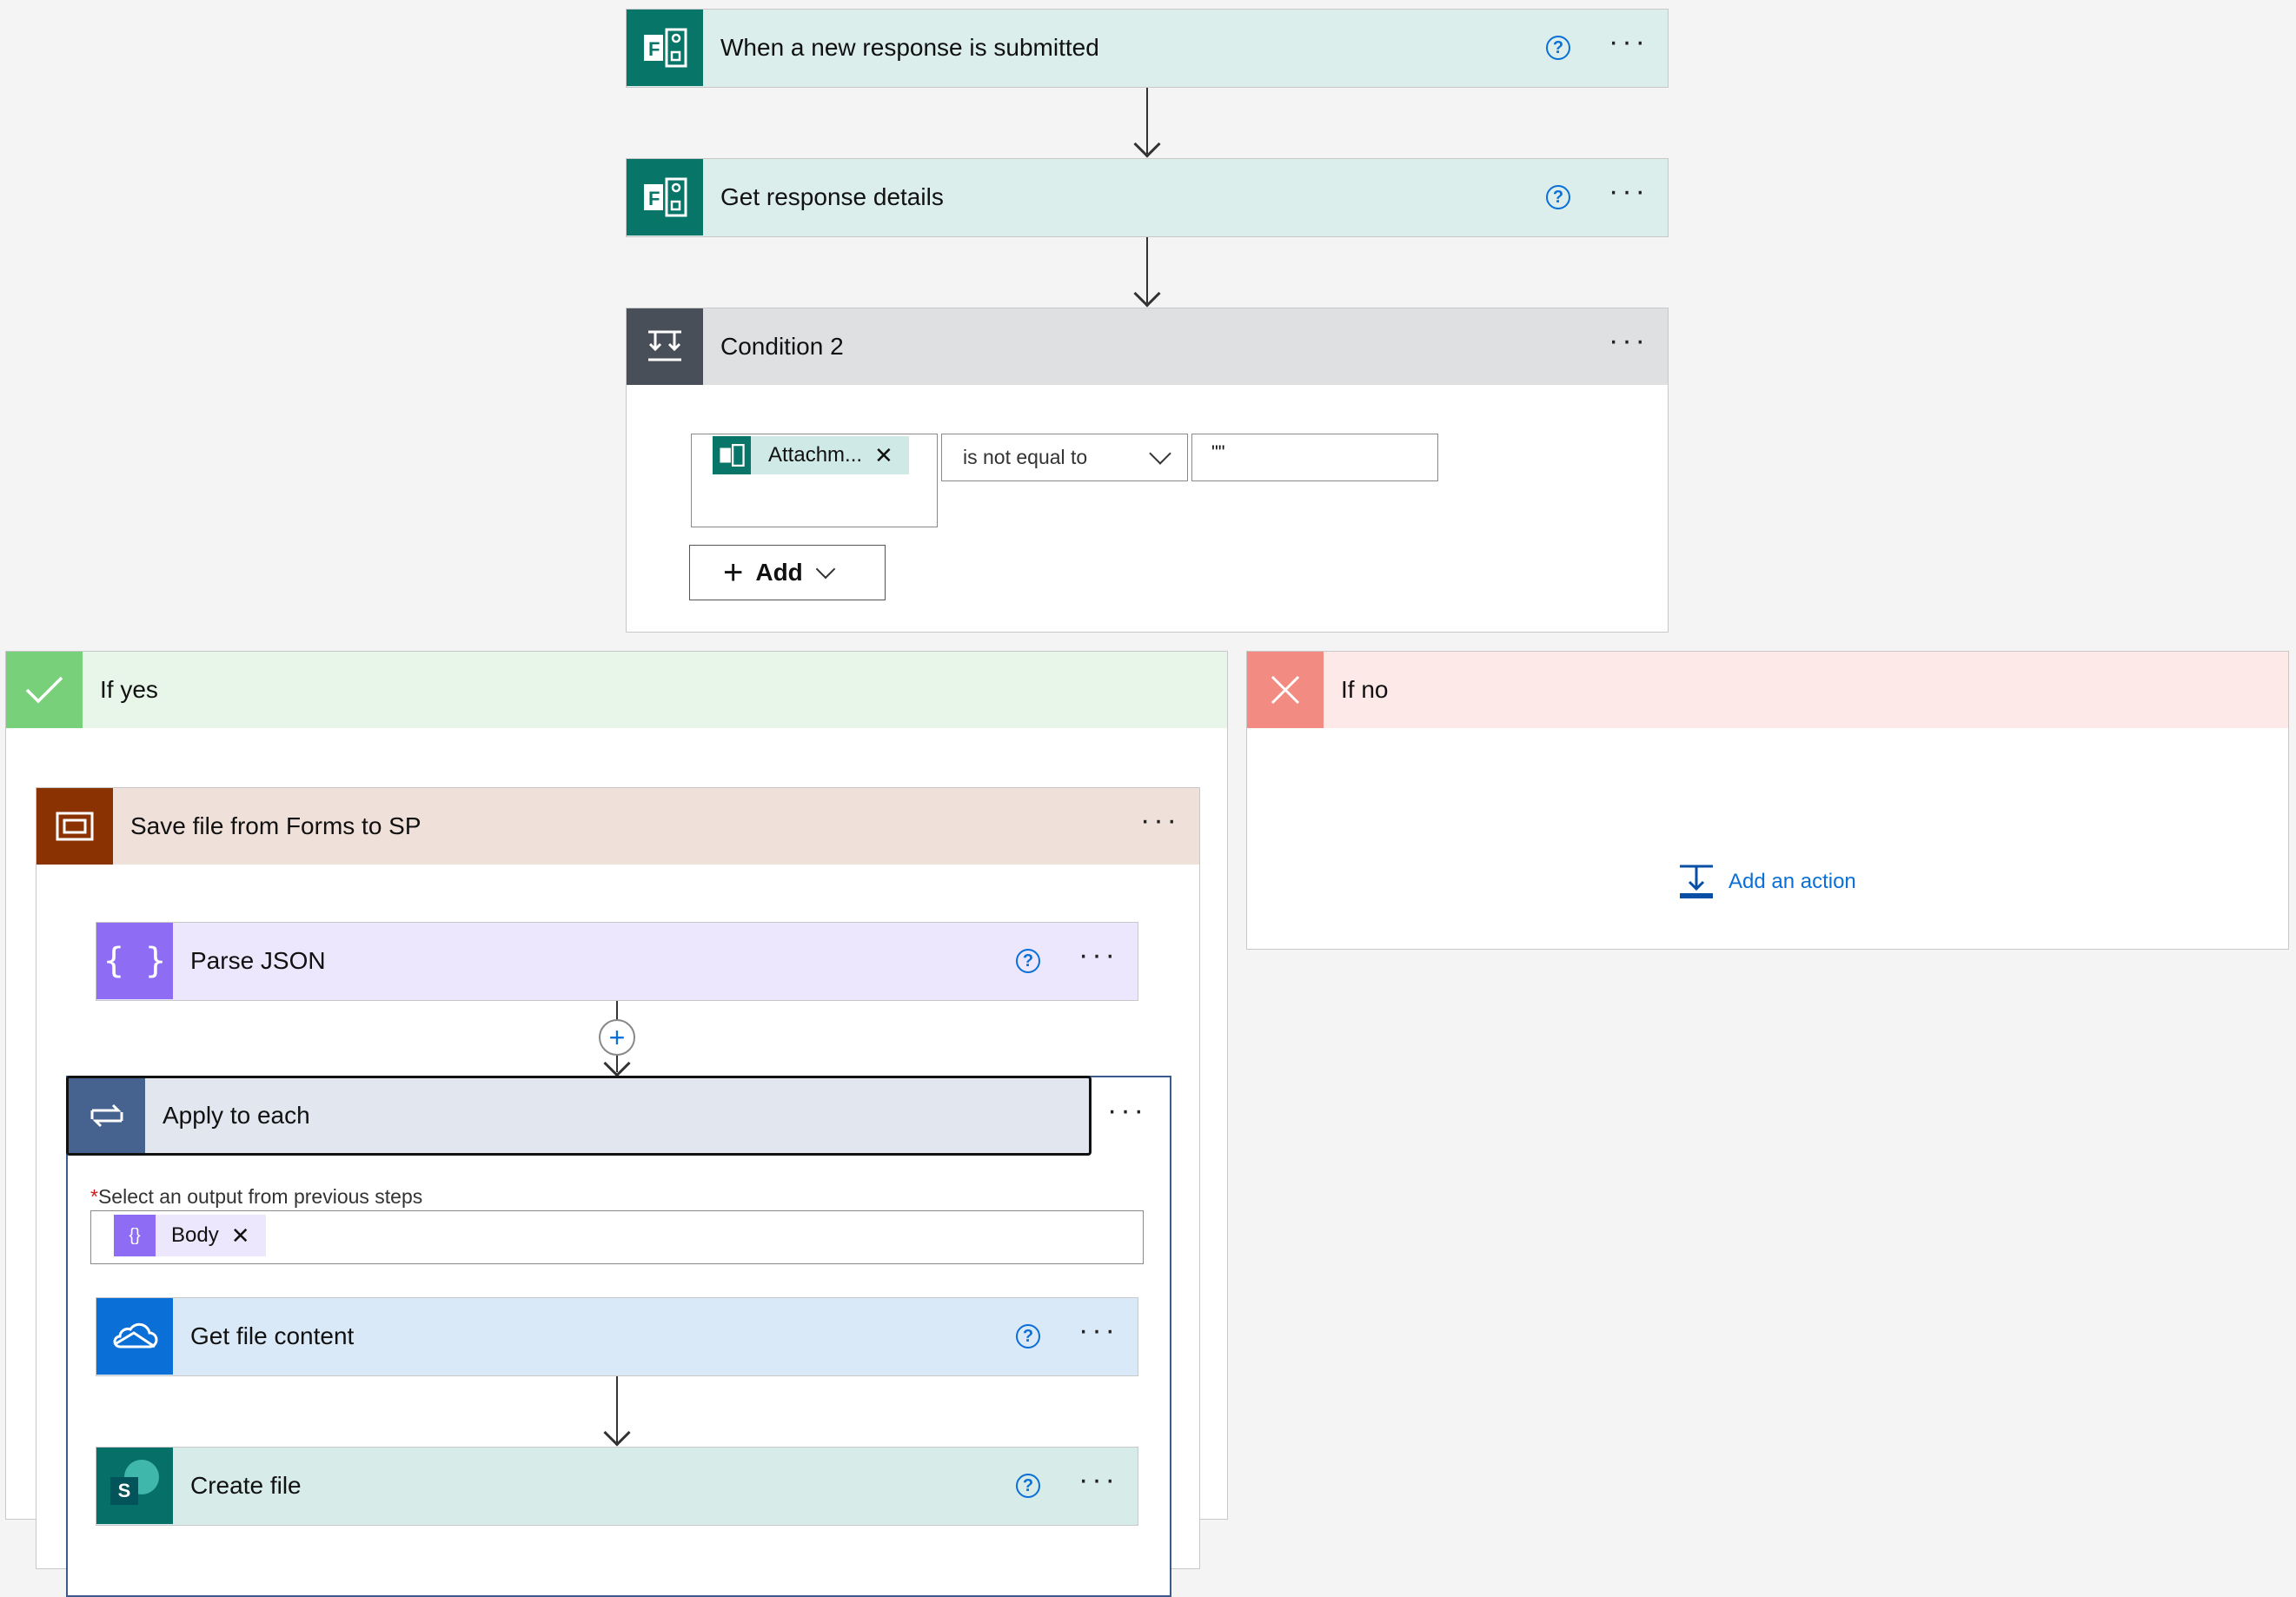 This screenshot has width=2296, height=1597. Describe the element at coordinates (1767, 800) in the screenshot. I see `if-no-branch: If no Add an action` at that location.